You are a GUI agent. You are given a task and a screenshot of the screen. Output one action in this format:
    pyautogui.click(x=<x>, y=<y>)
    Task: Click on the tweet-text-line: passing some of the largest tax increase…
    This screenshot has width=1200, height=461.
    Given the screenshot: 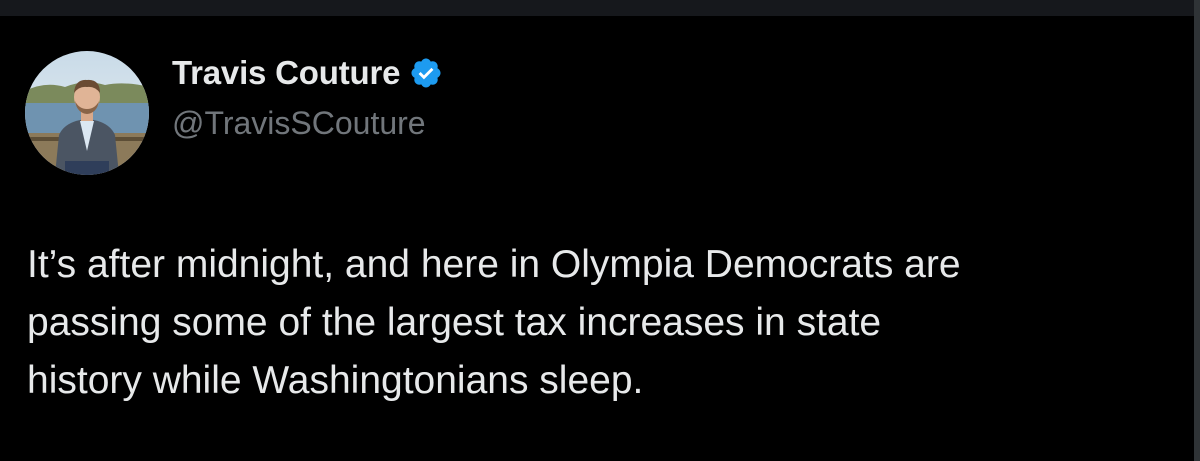 What is the action you would take?
    pyautogui.click(x=454, y=322)
    